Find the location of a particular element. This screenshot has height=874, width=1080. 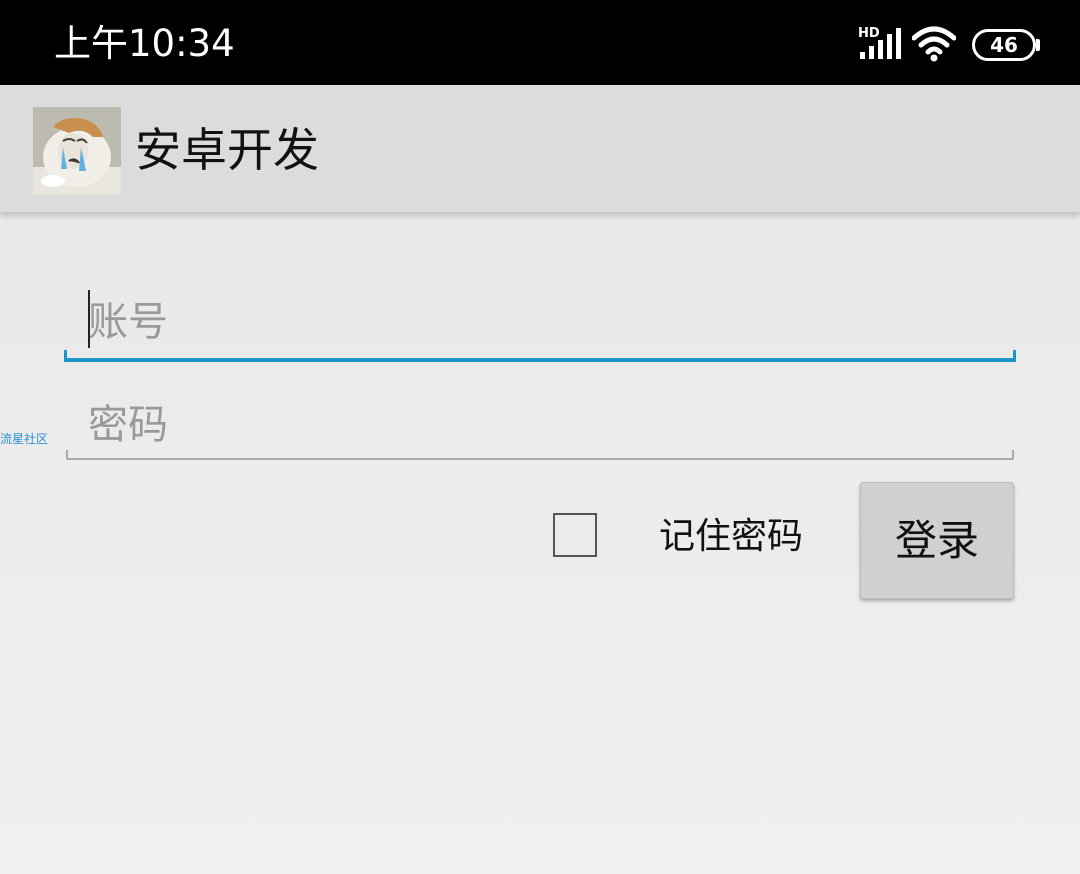

battery-level: 46 is located at coordinates (1004, 45).